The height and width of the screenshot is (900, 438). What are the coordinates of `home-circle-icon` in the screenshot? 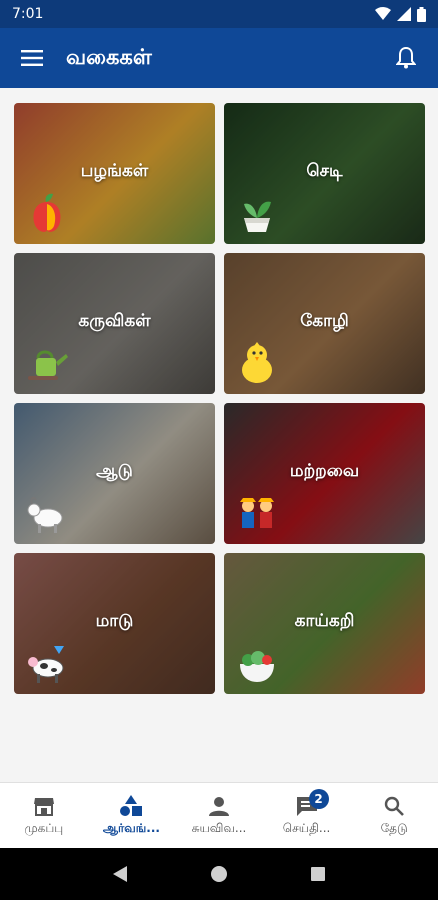 It's located at (218, 874).